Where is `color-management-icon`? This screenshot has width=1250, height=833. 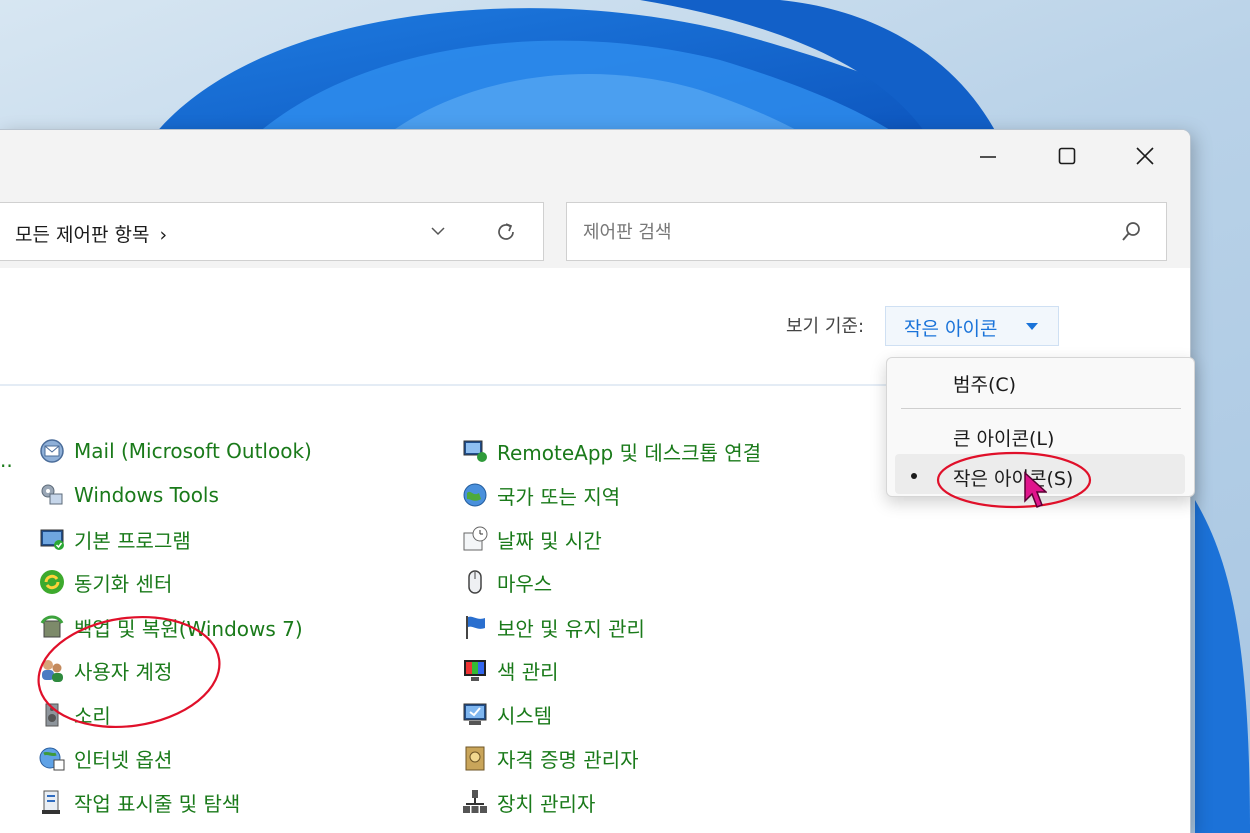
color-management-icon is located at coordinates (475, 670).